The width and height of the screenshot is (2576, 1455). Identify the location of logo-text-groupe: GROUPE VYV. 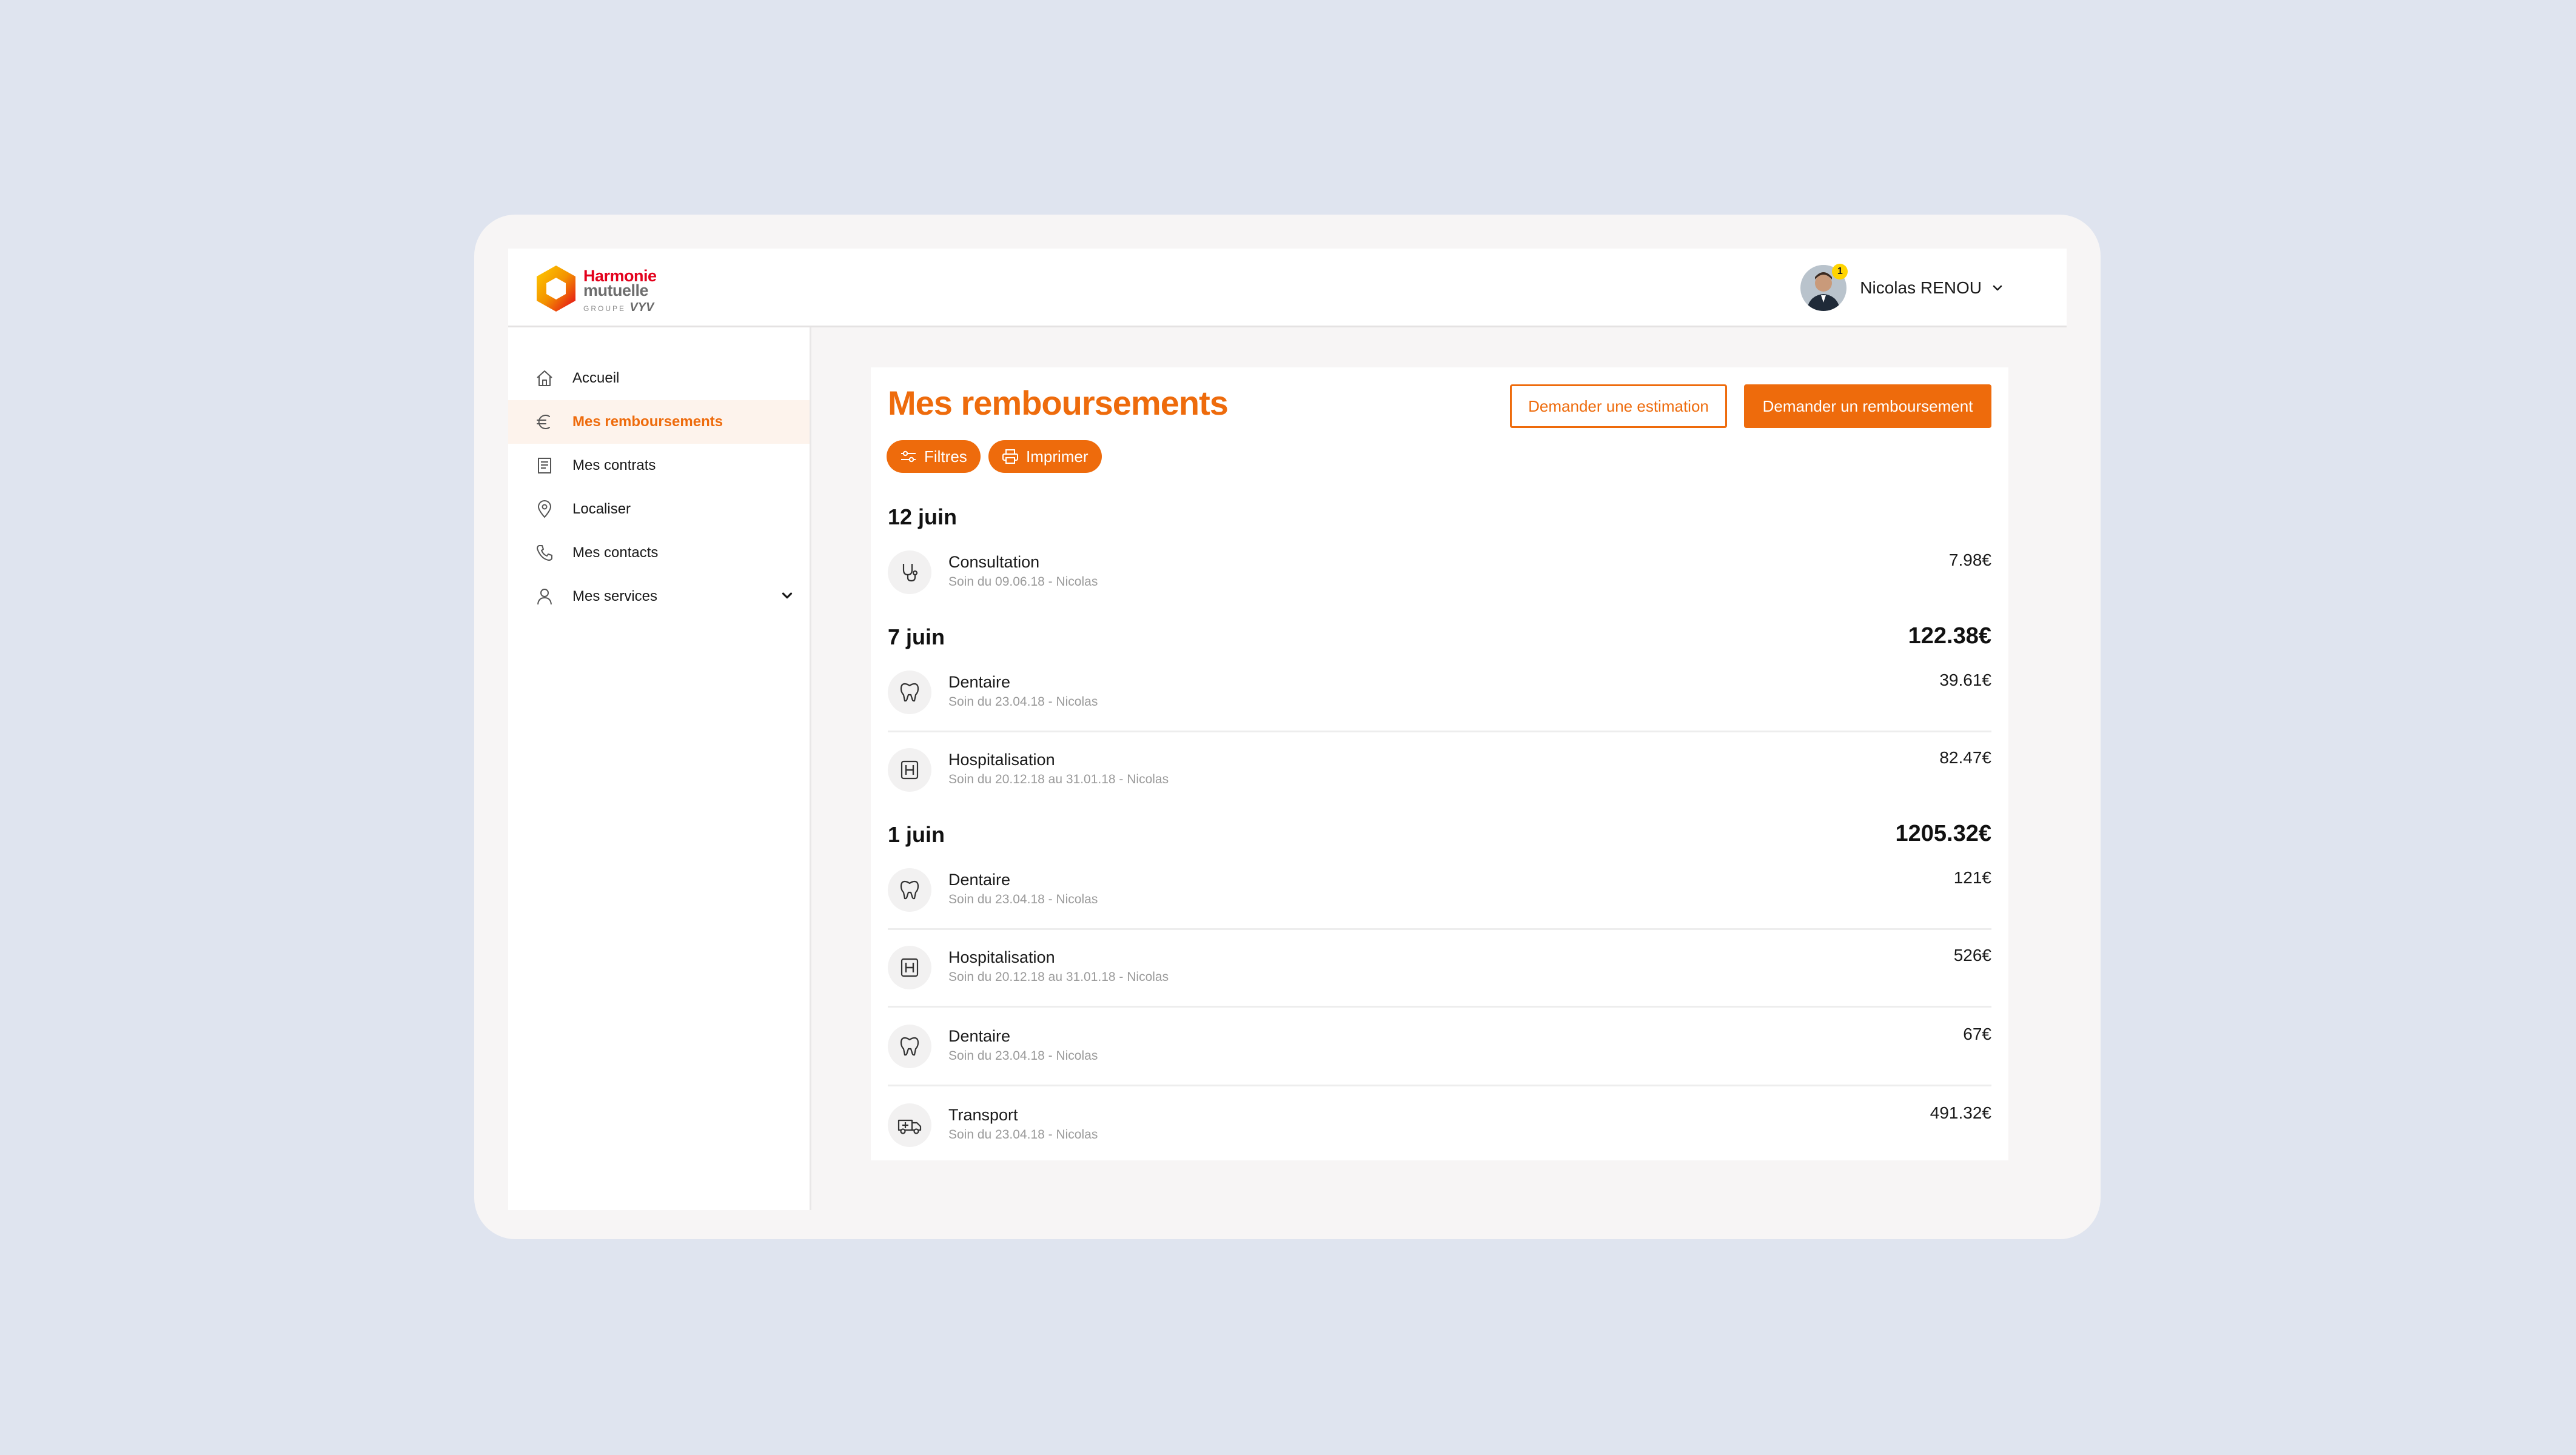
(618, 308).